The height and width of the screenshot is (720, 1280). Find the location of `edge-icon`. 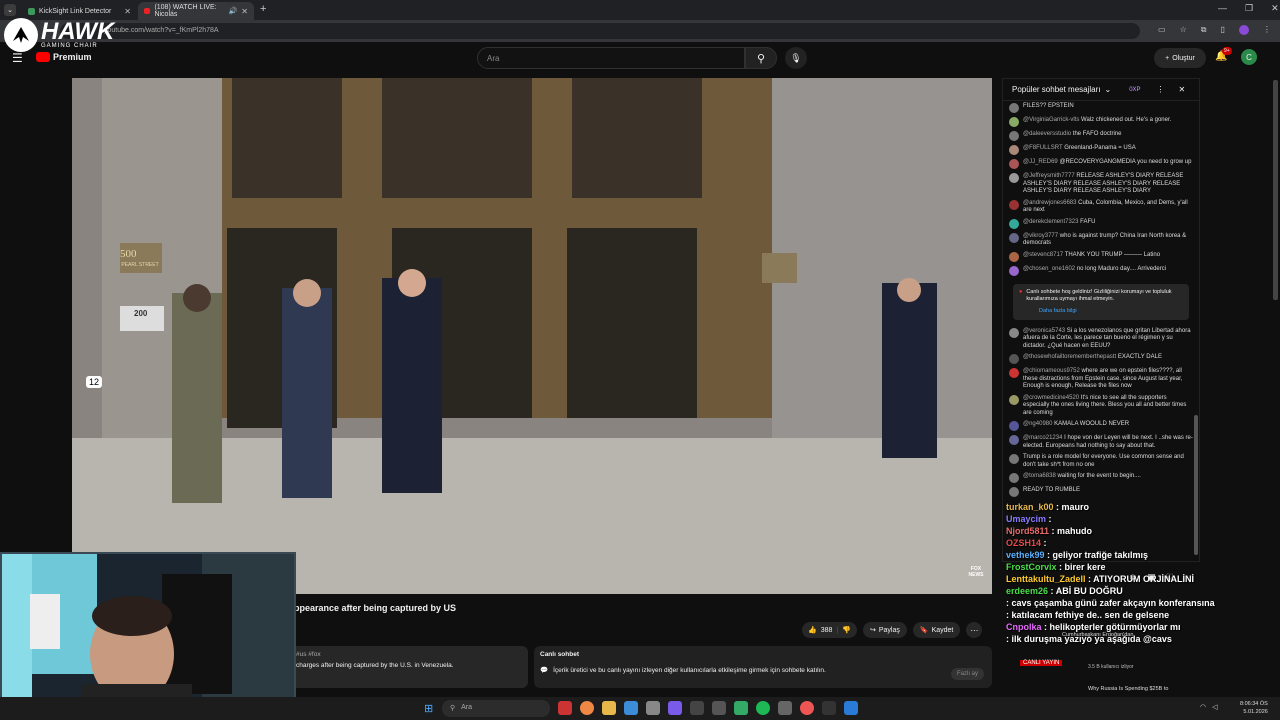

edge-icon is located at coordinates (631, 708).